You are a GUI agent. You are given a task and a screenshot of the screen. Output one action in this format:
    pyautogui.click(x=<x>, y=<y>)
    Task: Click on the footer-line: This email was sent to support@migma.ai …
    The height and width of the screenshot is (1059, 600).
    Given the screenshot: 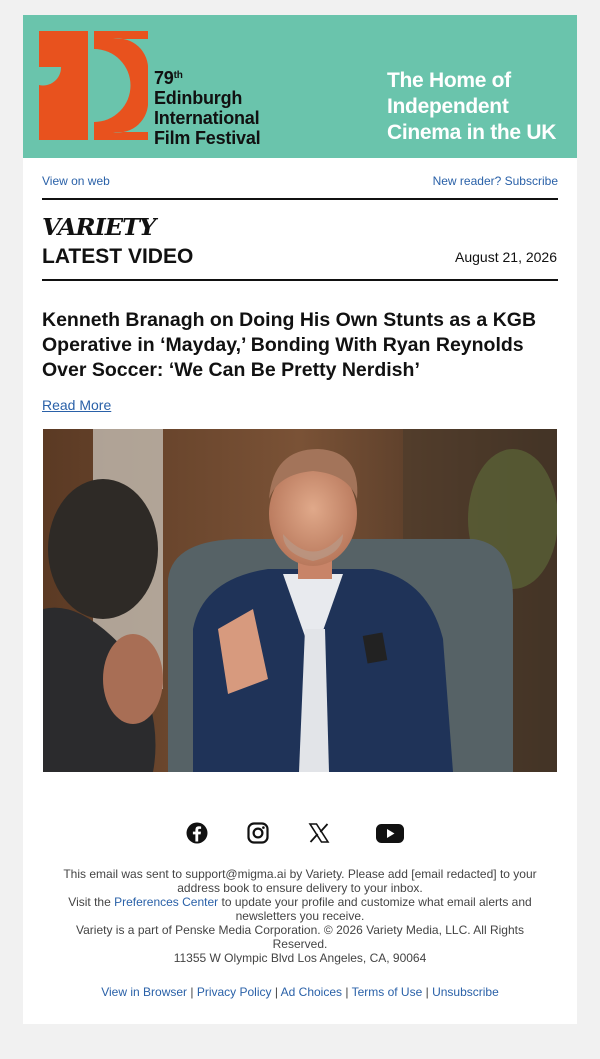 What is the action you would take?
    pyautogui.click(x=300, y=881)
    